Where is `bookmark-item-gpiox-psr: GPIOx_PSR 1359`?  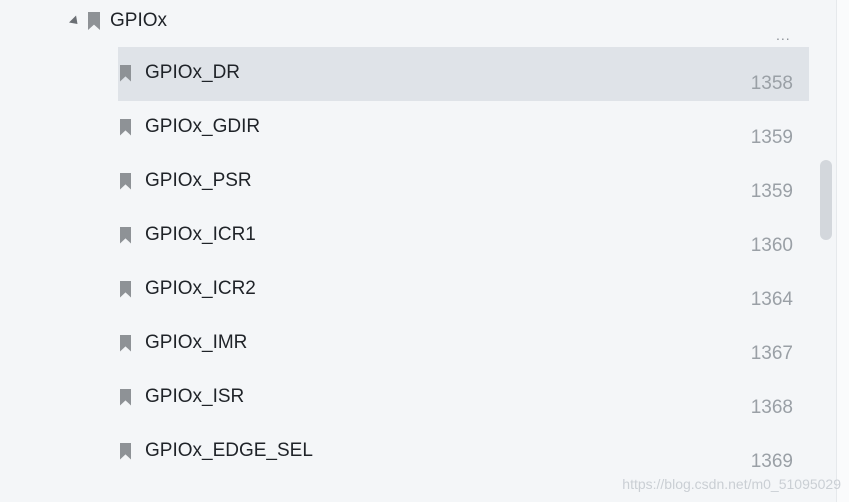 bookmark-item-gpiox-psr: GPIOx_PSR 1359 is located at coordinates (463, 182).